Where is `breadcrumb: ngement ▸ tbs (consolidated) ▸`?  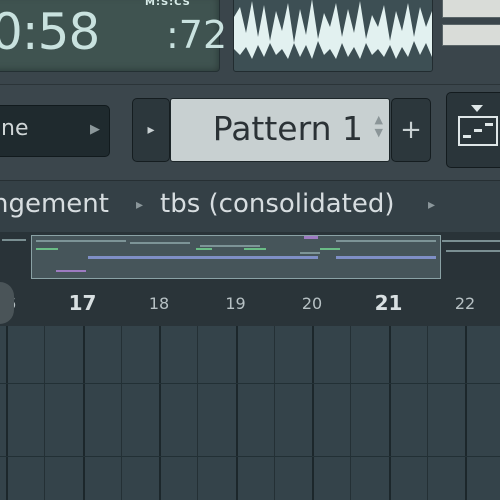 breadcrumb: ngement ▸ tbs (consolidated) ▸ is located at coordinates (250, 206).